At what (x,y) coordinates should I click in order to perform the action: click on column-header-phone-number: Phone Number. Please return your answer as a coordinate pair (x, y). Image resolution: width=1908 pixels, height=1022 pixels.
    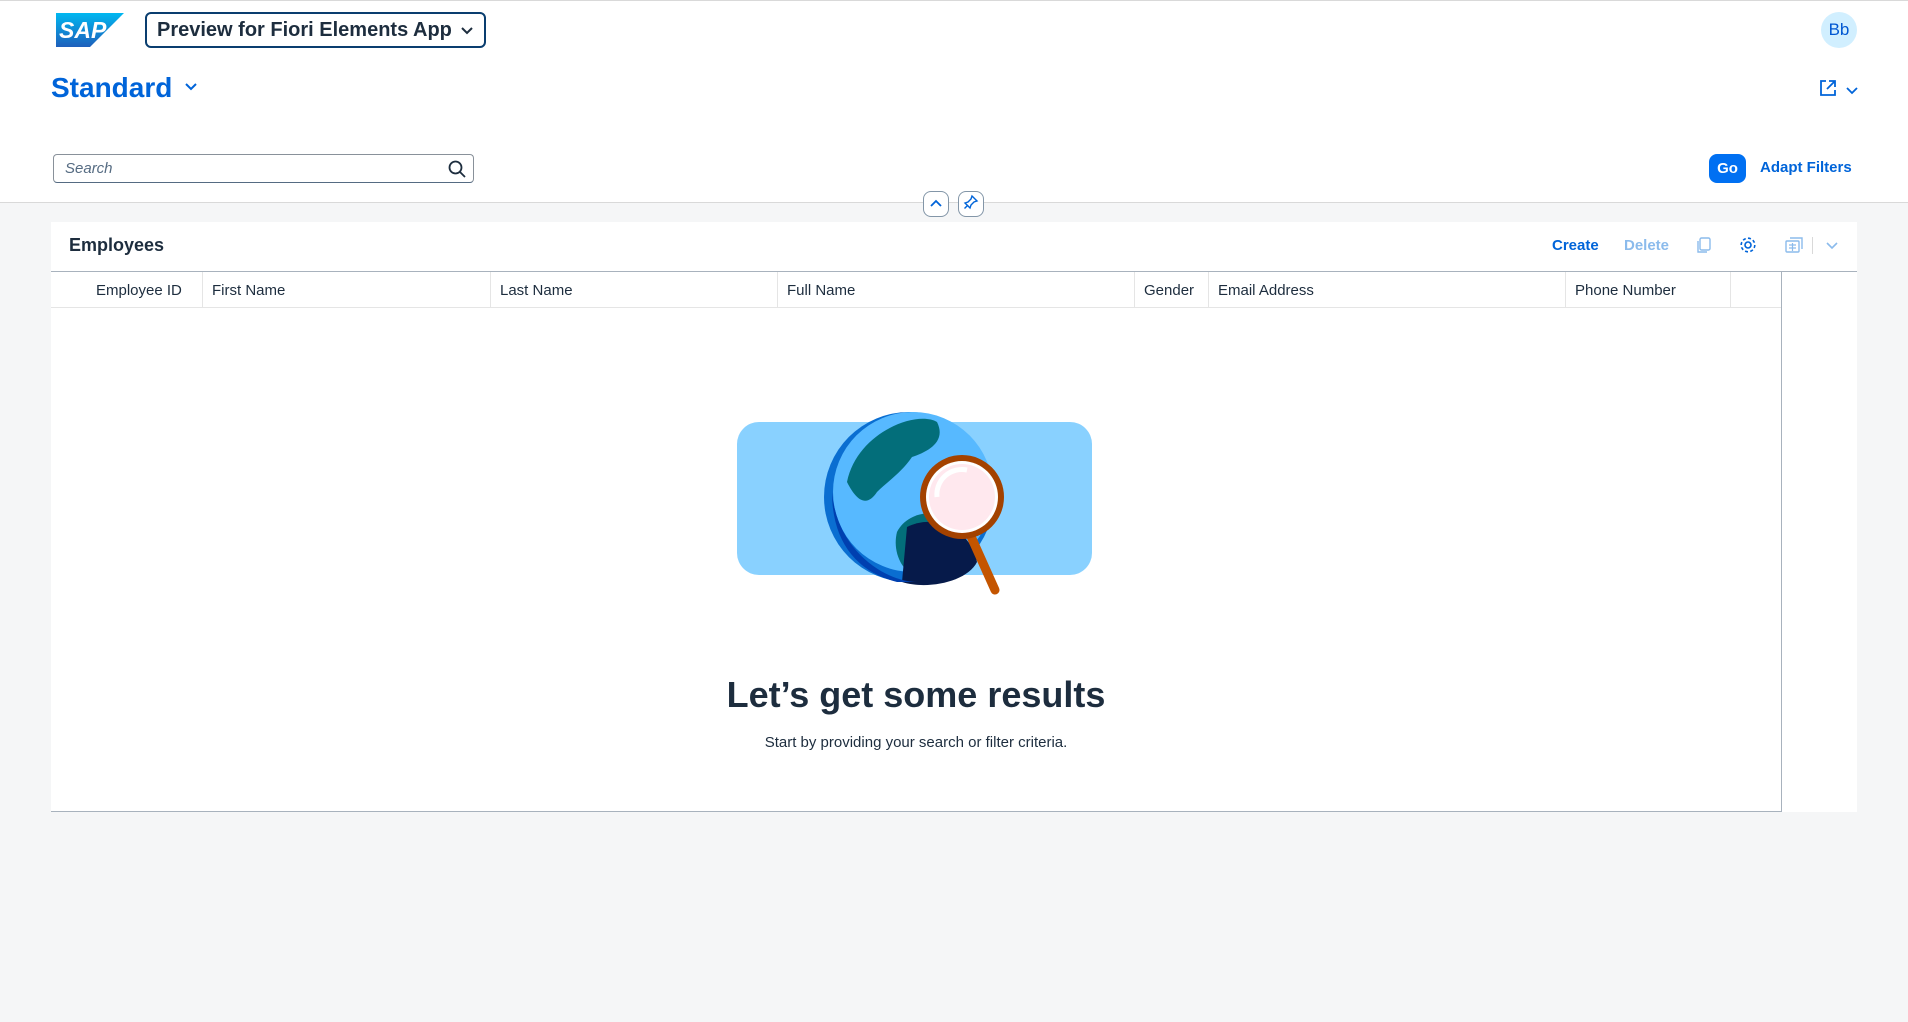
    Looking at the image, I should click on (1648, 290).